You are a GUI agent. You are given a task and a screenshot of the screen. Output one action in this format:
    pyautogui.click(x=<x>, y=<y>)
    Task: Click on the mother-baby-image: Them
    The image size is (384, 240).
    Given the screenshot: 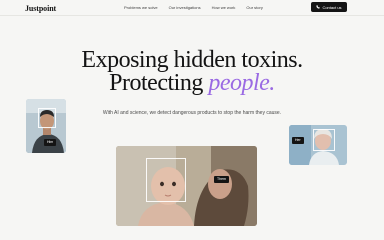 What is the action you would take?
    pyautogui.click(x=186, y=186)
    